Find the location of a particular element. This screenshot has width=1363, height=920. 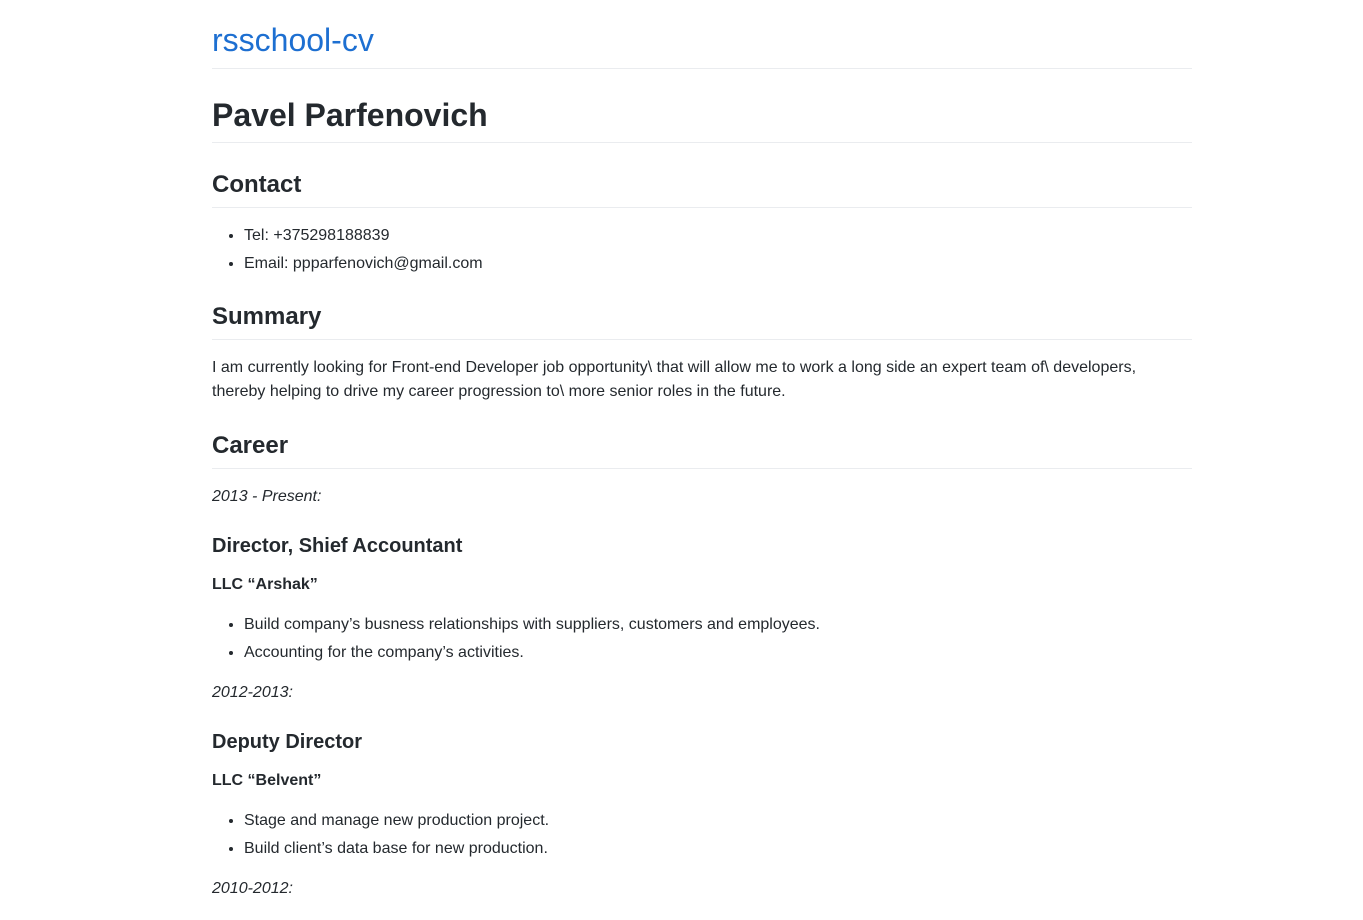

job-period: 2013 - Present: is located at coordinates (267, 496).